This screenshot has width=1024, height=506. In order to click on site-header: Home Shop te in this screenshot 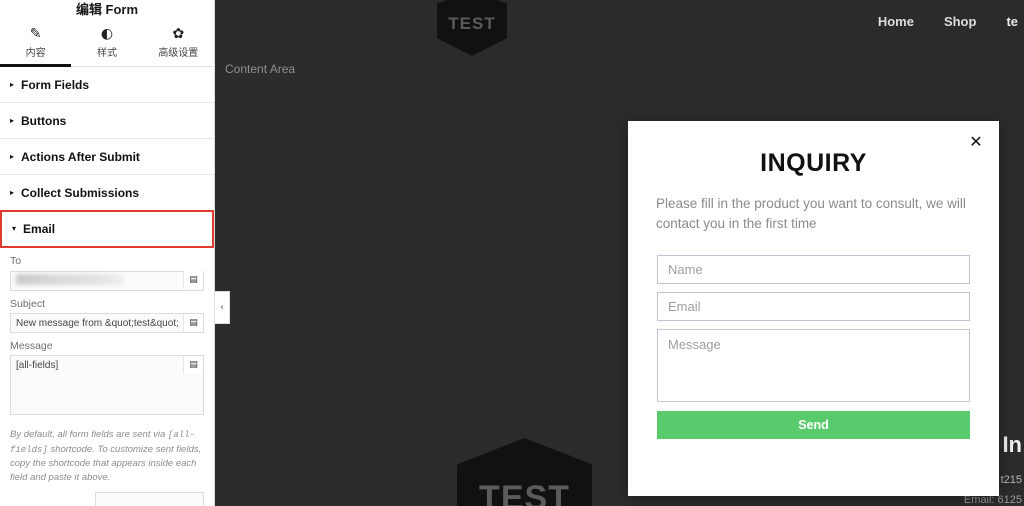, I will do `click(619, 28)`.